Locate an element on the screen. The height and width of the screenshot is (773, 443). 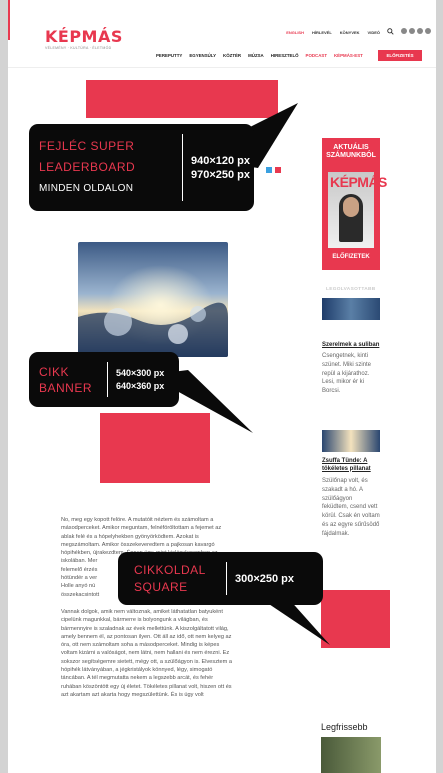
popular-label: LEGOLVASOTTABB is located at coordinates (351, 289).